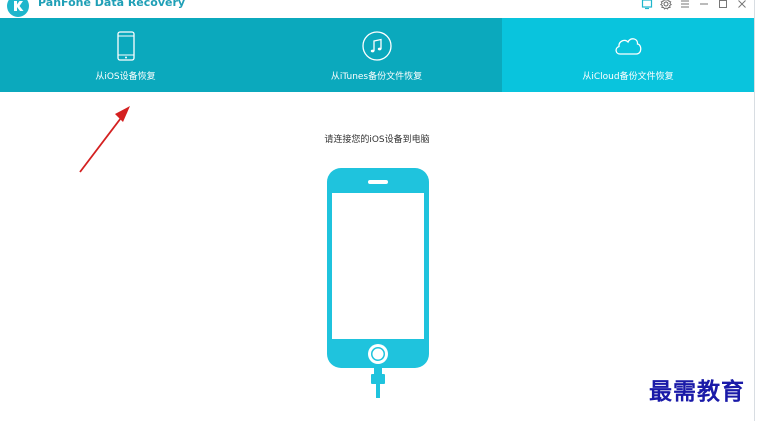 The height and width of the screenshot is (421, 771). I want to click on tab-recover-from-itunes-backup: 从iTunes备份文件恢复, so click(376, 55).